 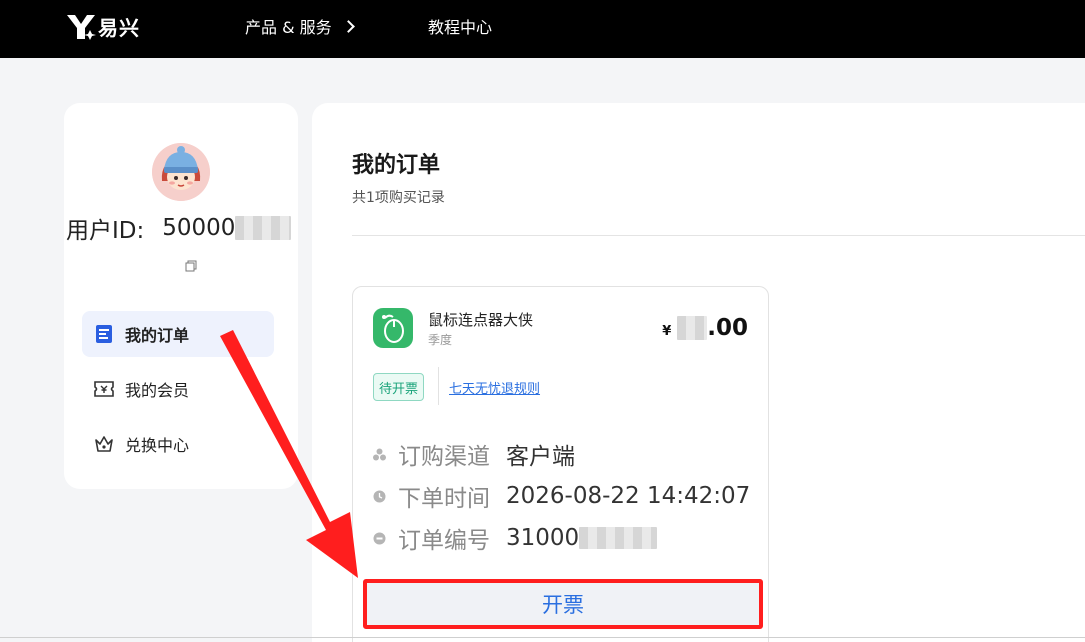 I want to click on product-name: 鼠标连点器大侠, so click(x=481, y=320).